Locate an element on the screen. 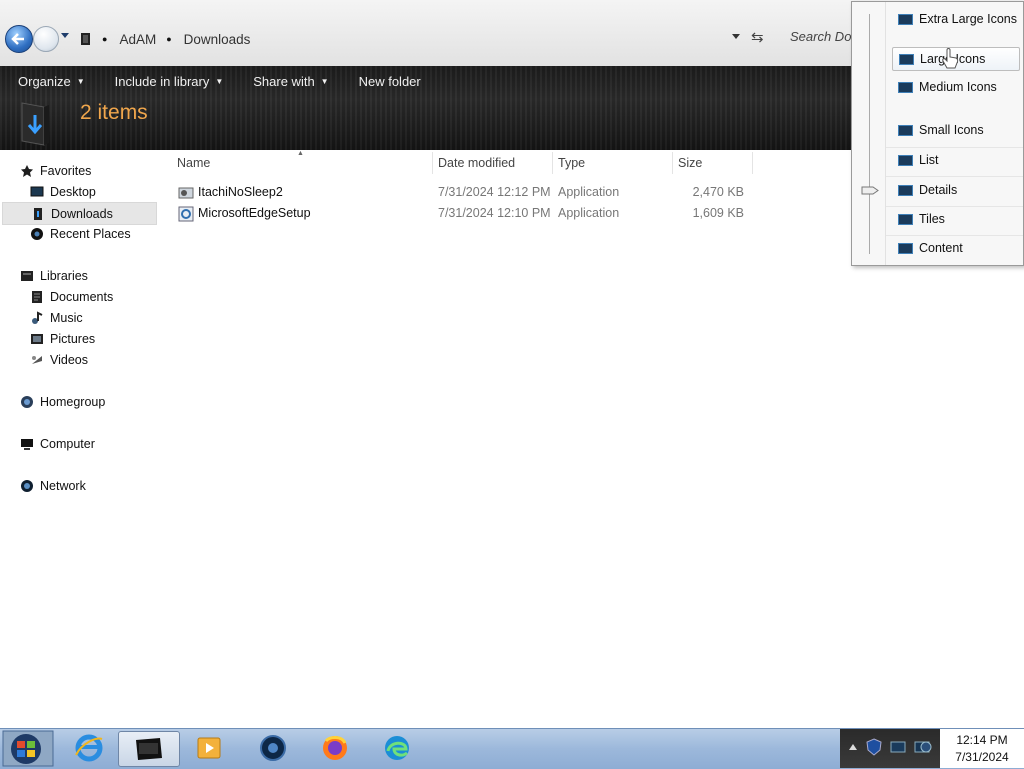 Image resolution: width=1024 pixels, height=769 pixels. homegroup-icon is located at coordinates (27, 401).